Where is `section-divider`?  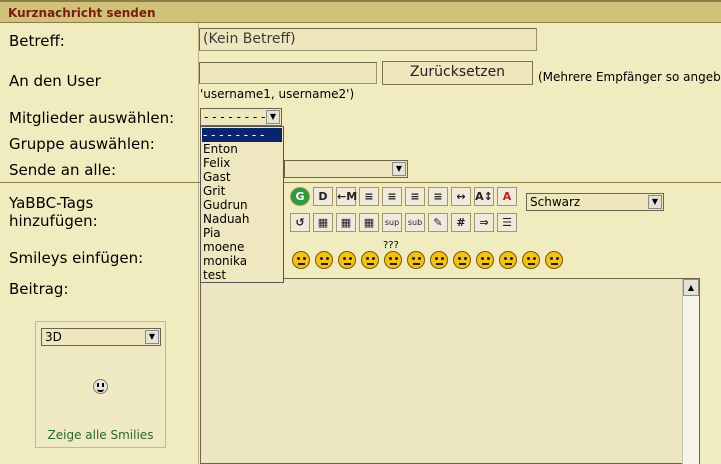
section-divider is located at coordinates (360, 182).